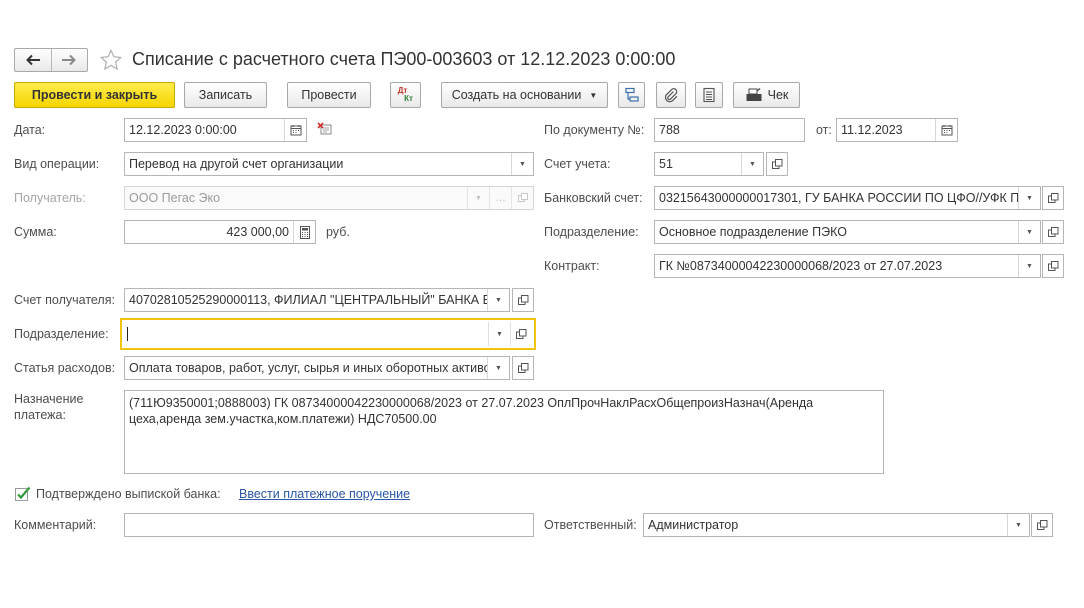 The width and height of the screenshot is (1084, 608). I want to click on sum-field: 423 000,00, so click(220, 232).